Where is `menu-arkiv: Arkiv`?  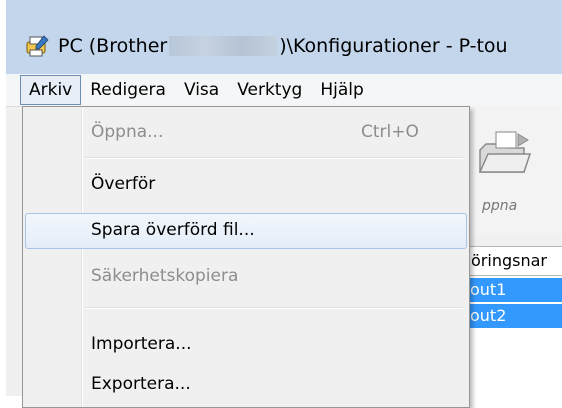 menu-arkiv: Arkiv is located at coordinates (51, 90).